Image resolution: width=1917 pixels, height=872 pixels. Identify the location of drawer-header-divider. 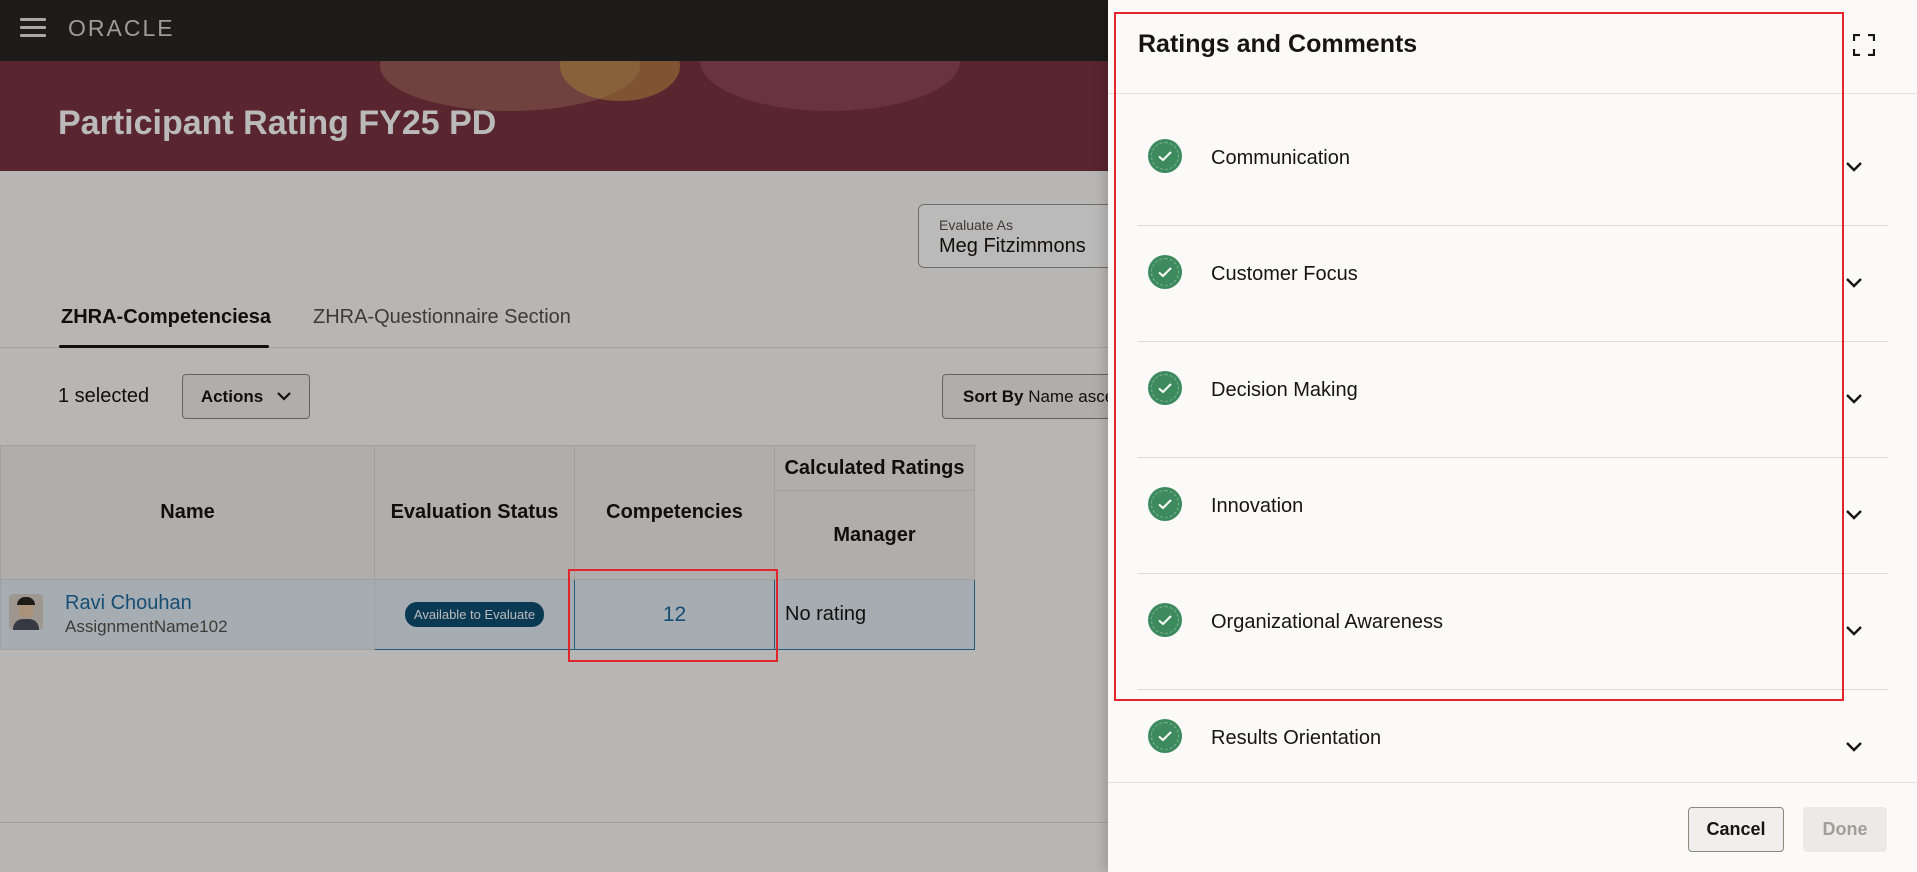
(1512, 93).